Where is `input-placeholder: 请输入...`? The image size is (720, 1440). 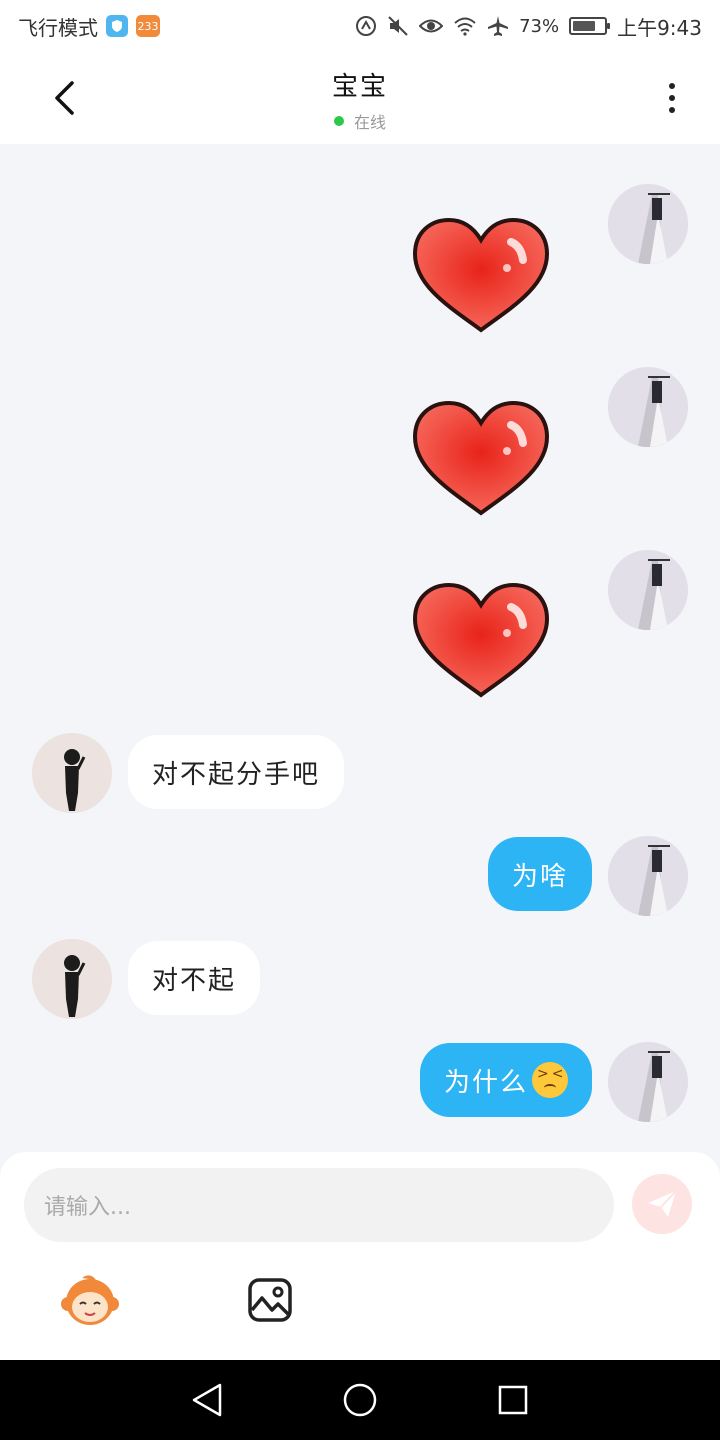
input-placeholder: 请输入... is located at coordinates (87, 1207).